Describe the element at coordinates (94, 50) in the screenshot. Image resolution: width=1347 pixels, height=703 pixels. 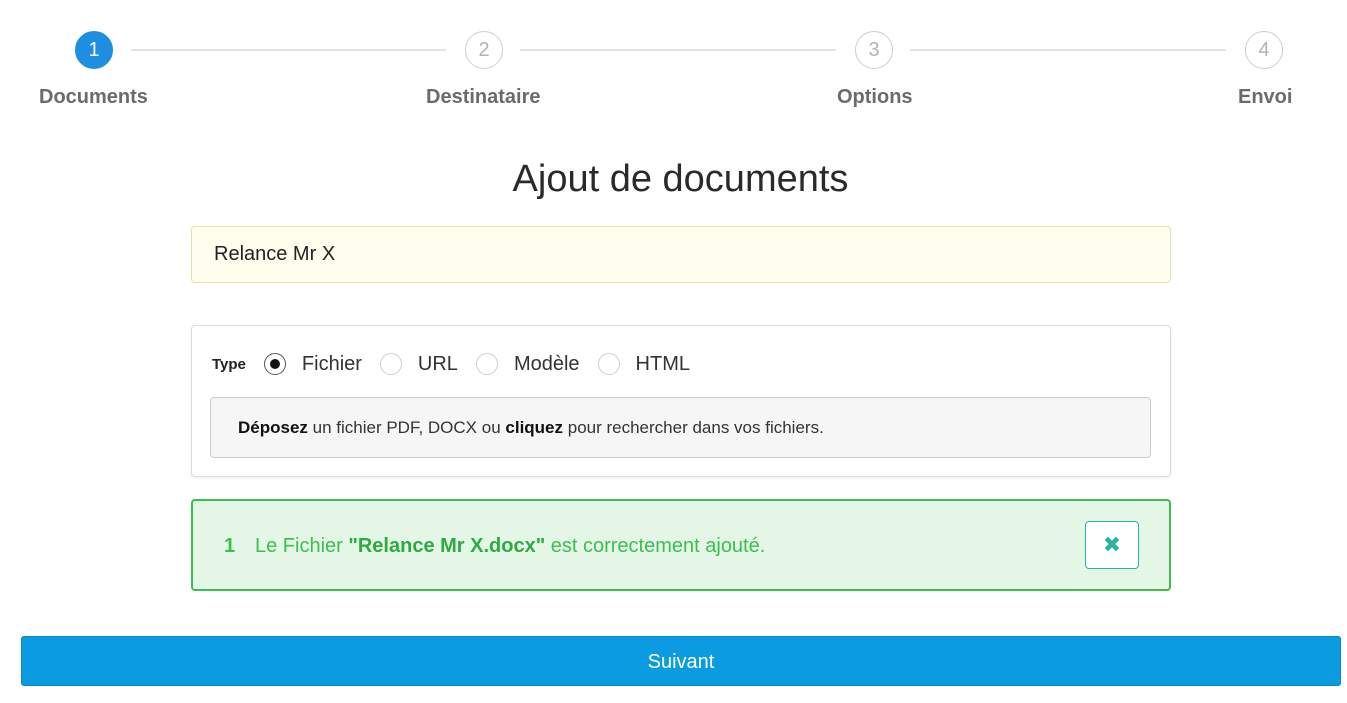
I see `step-1-indicator: 1` at that location.